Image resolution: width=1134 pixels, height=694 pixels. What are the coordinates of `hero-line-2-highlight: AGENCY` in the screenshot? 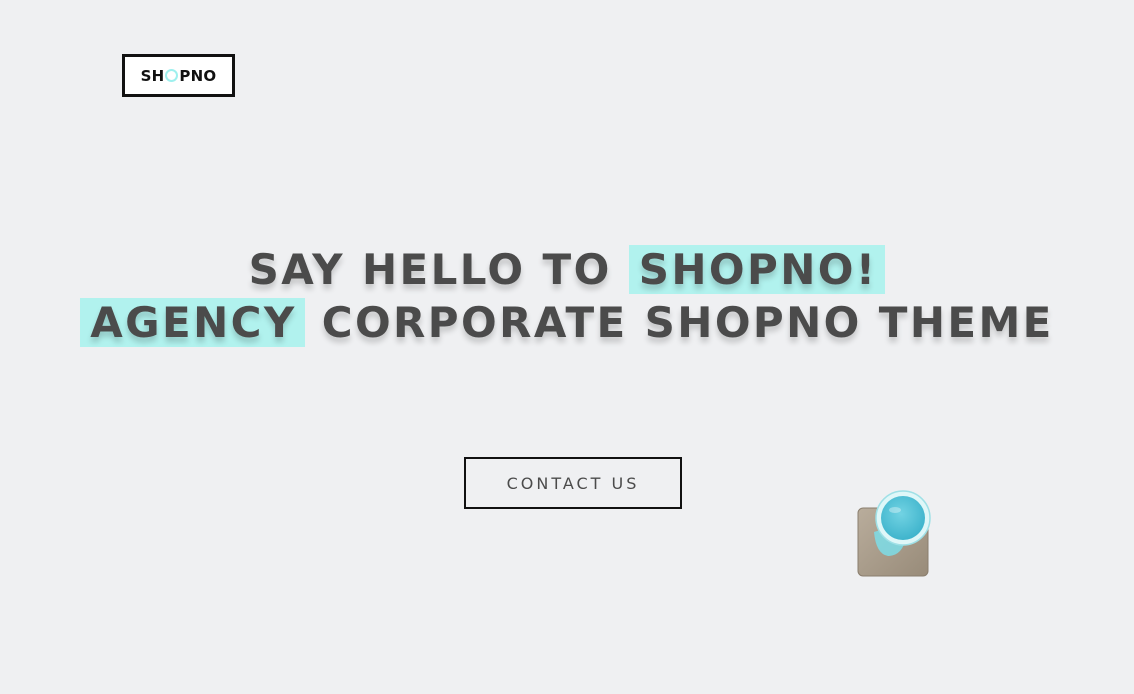 It's located at (192, 322).